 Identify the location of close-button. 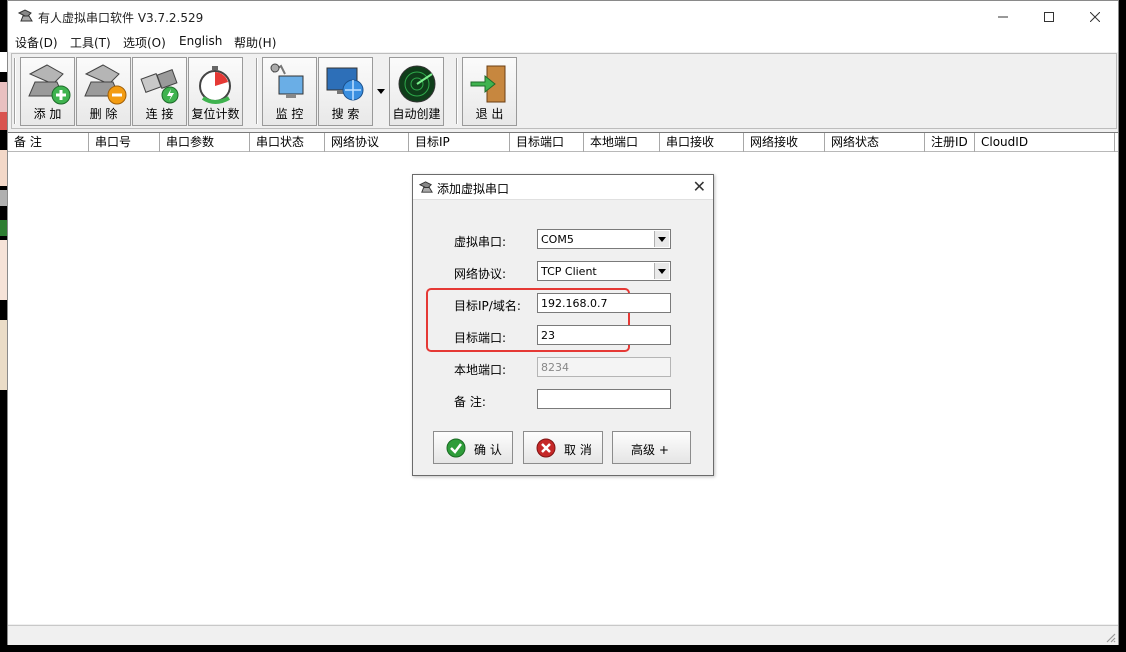
(1095, 16).